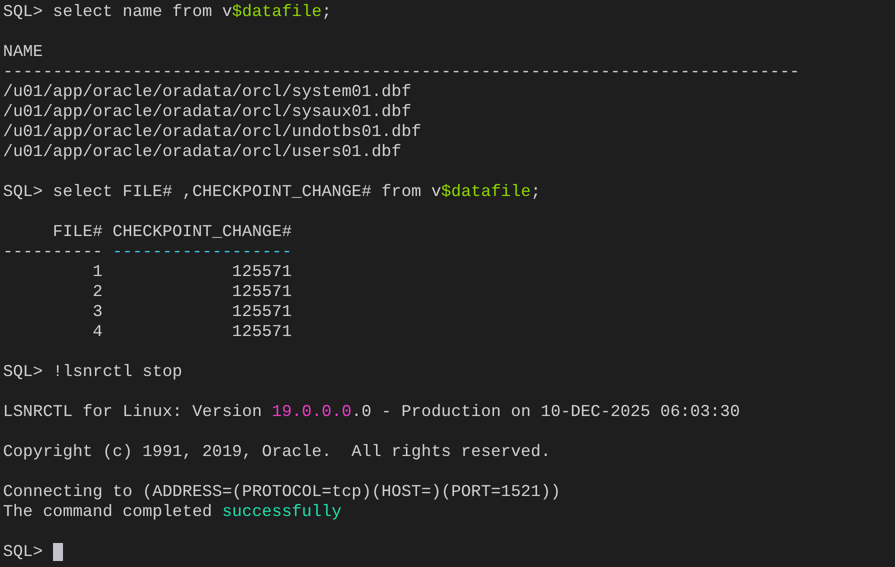 This screenshot has height=567, width=895. I want to click on terminal-line: The command completed successfully, so click(172, 512).